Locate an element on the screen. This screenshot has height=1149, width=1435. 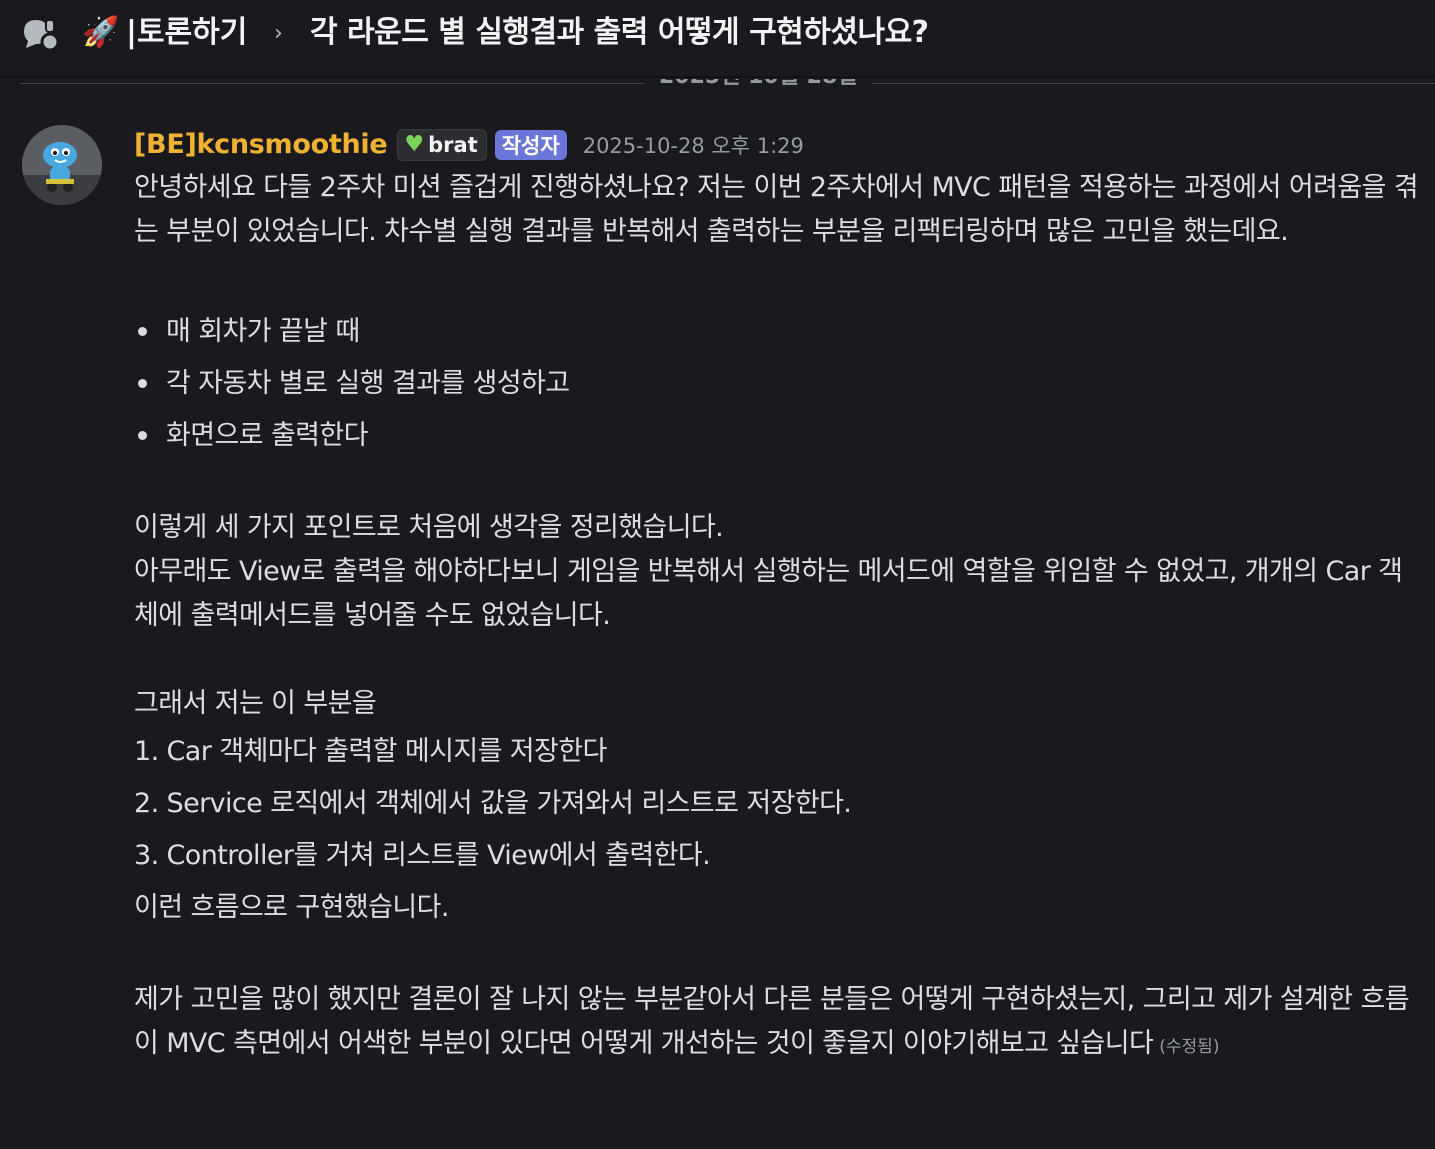
edited-label: (수정됨) is located at coordinates (1189, 1047).